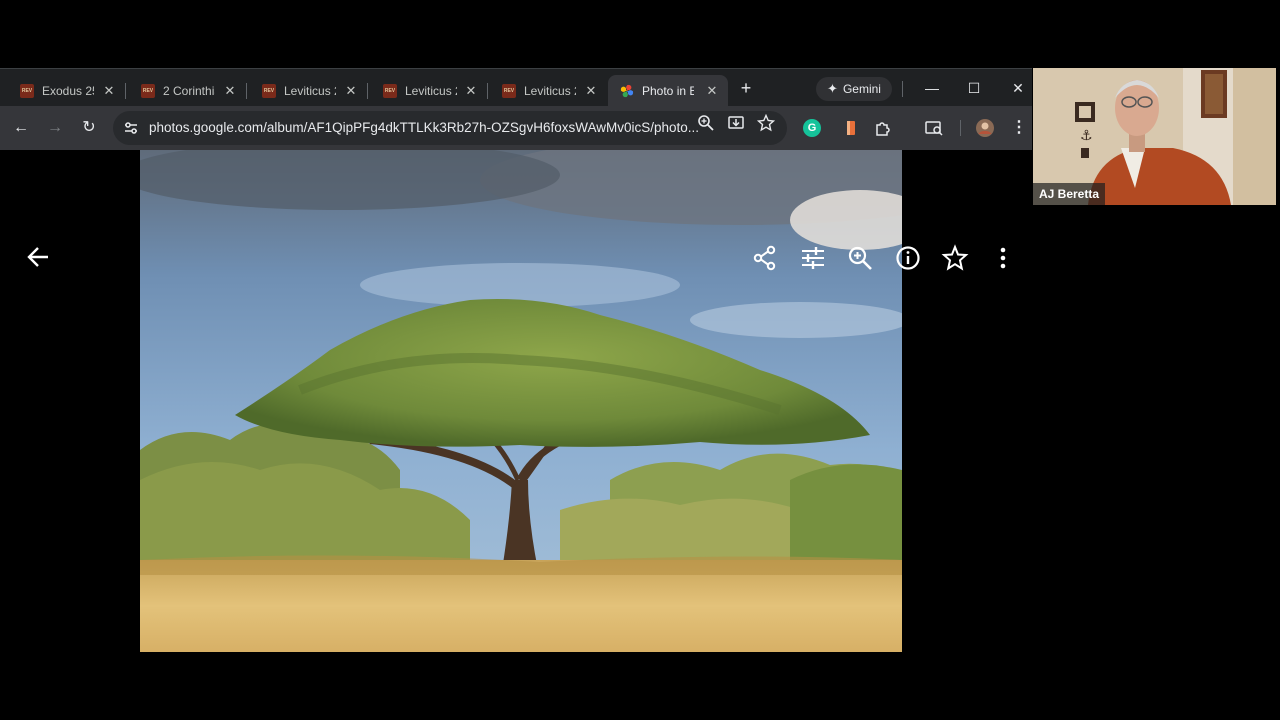 This screenshot has height=720, width=1280. Describe the element at coordinates (985, 128) in the screenshot. I see `profile-avatar` at that location.